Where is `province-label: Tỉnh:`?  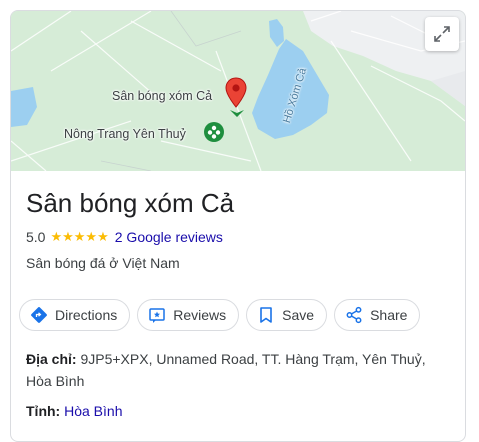
province-label: Tỉnh: is located at coordinates (43, 411).